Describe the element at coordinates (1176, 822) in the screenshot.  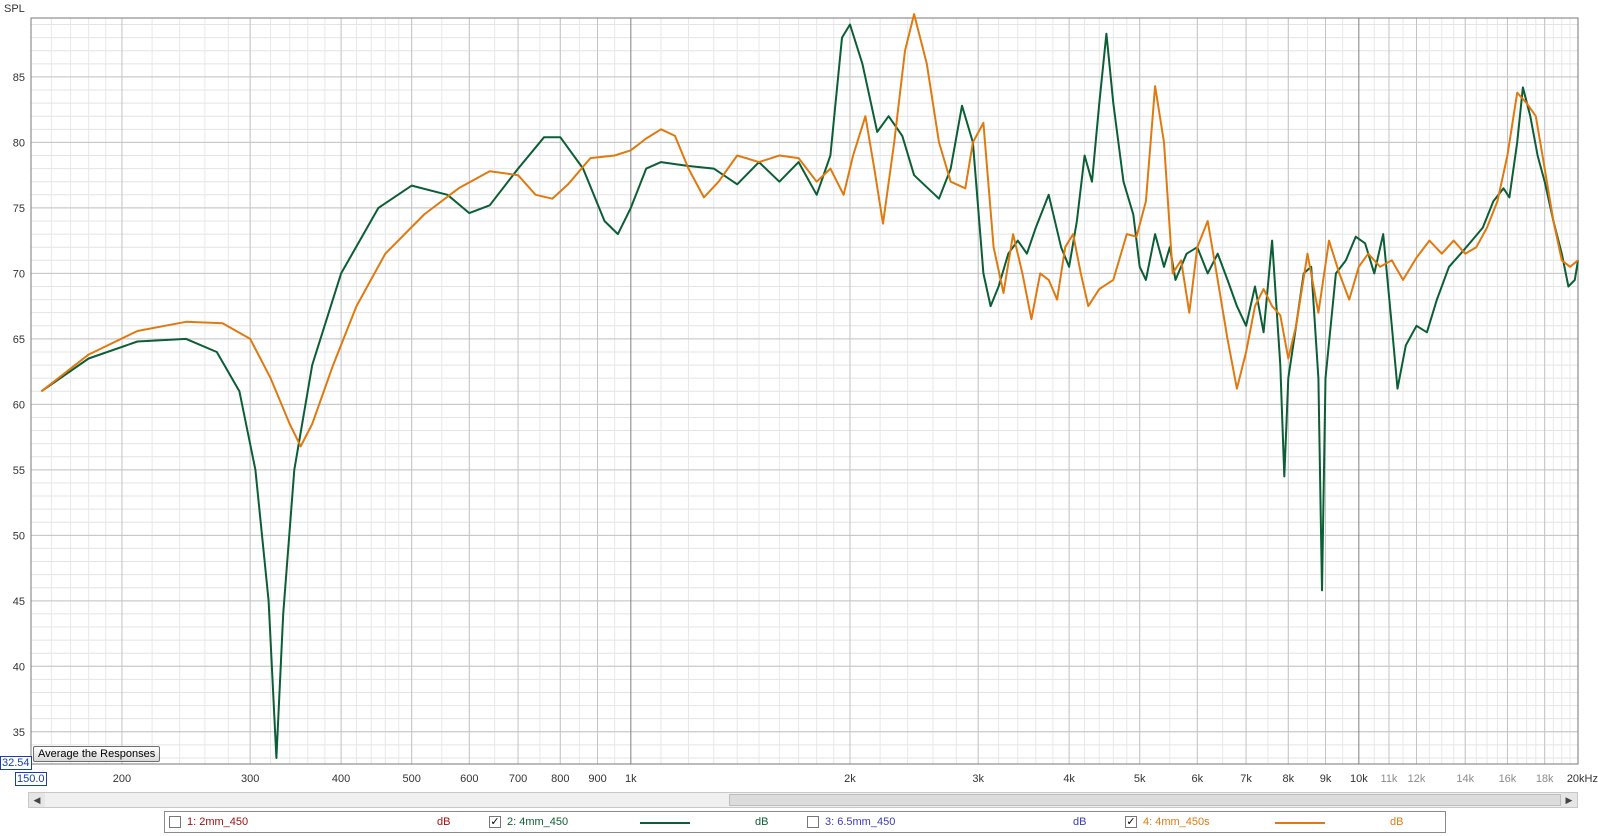
I see `legend-label-4: 4: 4mm_450s` at that location.